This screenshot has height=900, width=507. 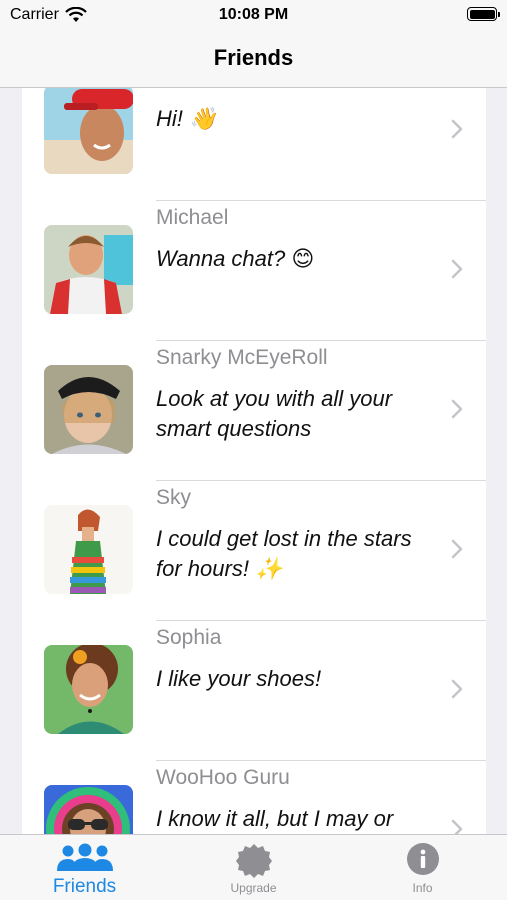 I want to click on friend-row: WooHoo Guru I know it all, but I may or, so click(x=254, y=797).